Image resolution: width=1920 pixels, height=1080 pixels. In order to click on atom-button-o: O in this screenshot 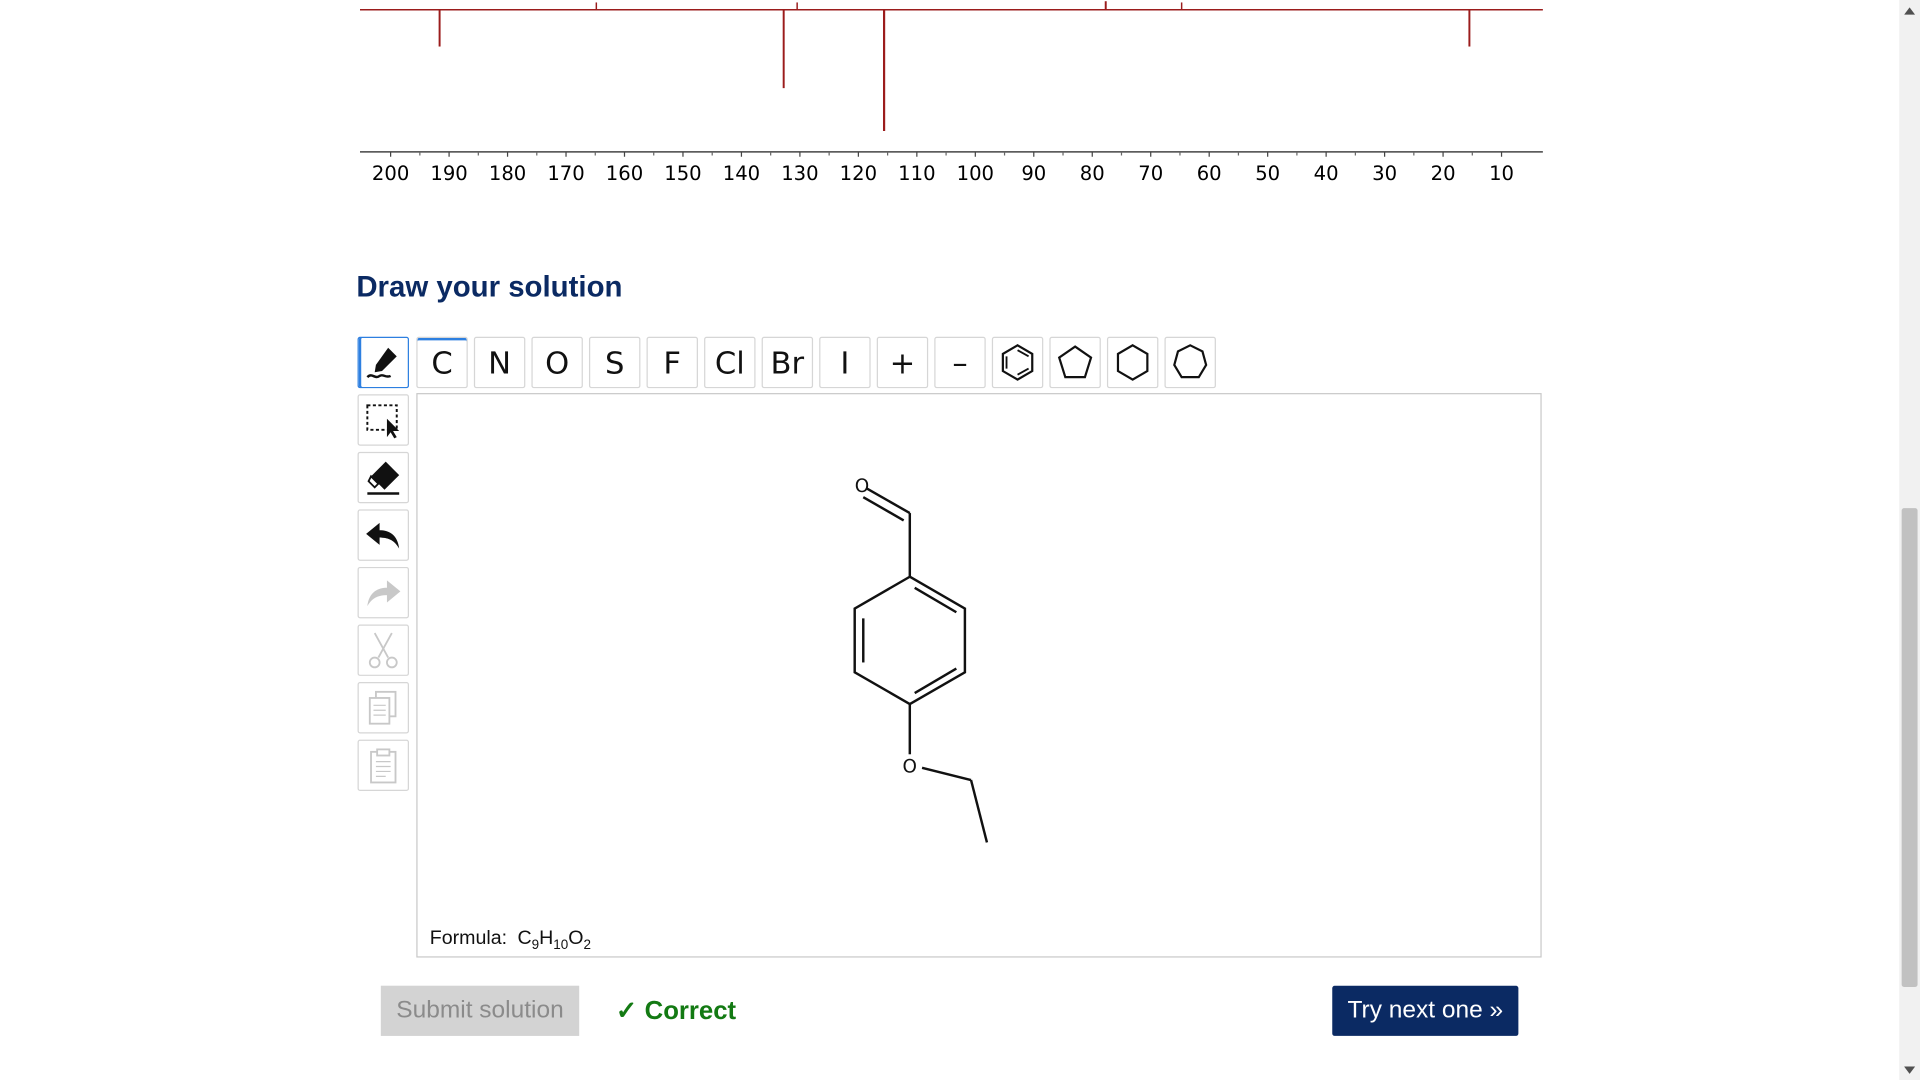, I will do `click(557, 362)`.